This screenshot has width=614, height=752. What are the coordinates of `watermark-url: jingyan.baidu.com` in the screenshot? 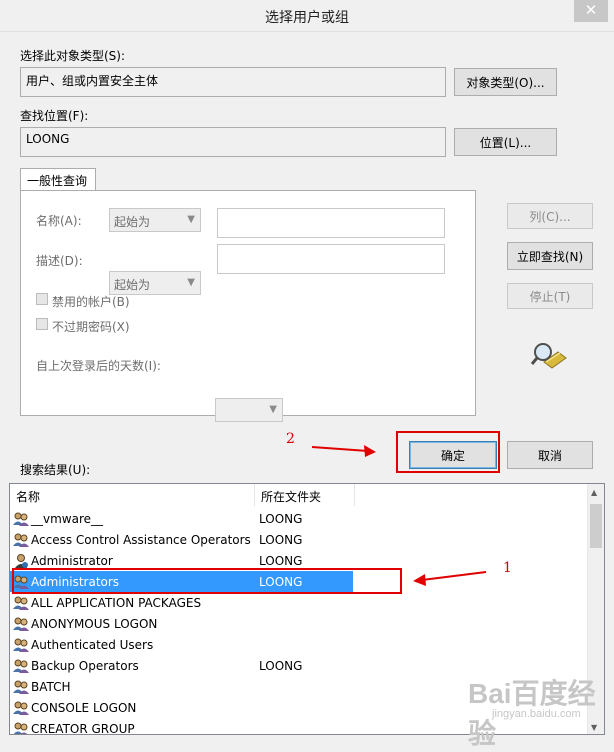 It's located at (536, 714).